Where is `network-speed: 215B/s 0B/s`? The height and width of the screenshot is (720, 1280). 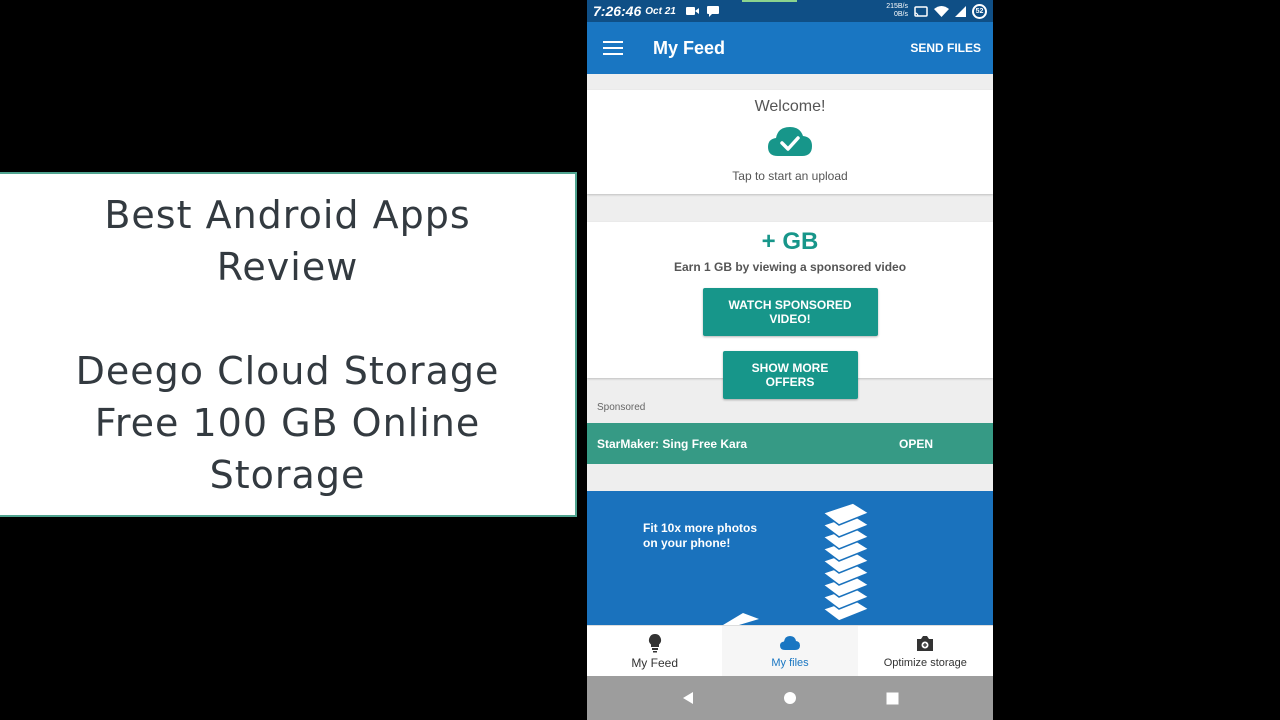 network-speed: 215B/s 0B/s is located at coordinates (897, 11).